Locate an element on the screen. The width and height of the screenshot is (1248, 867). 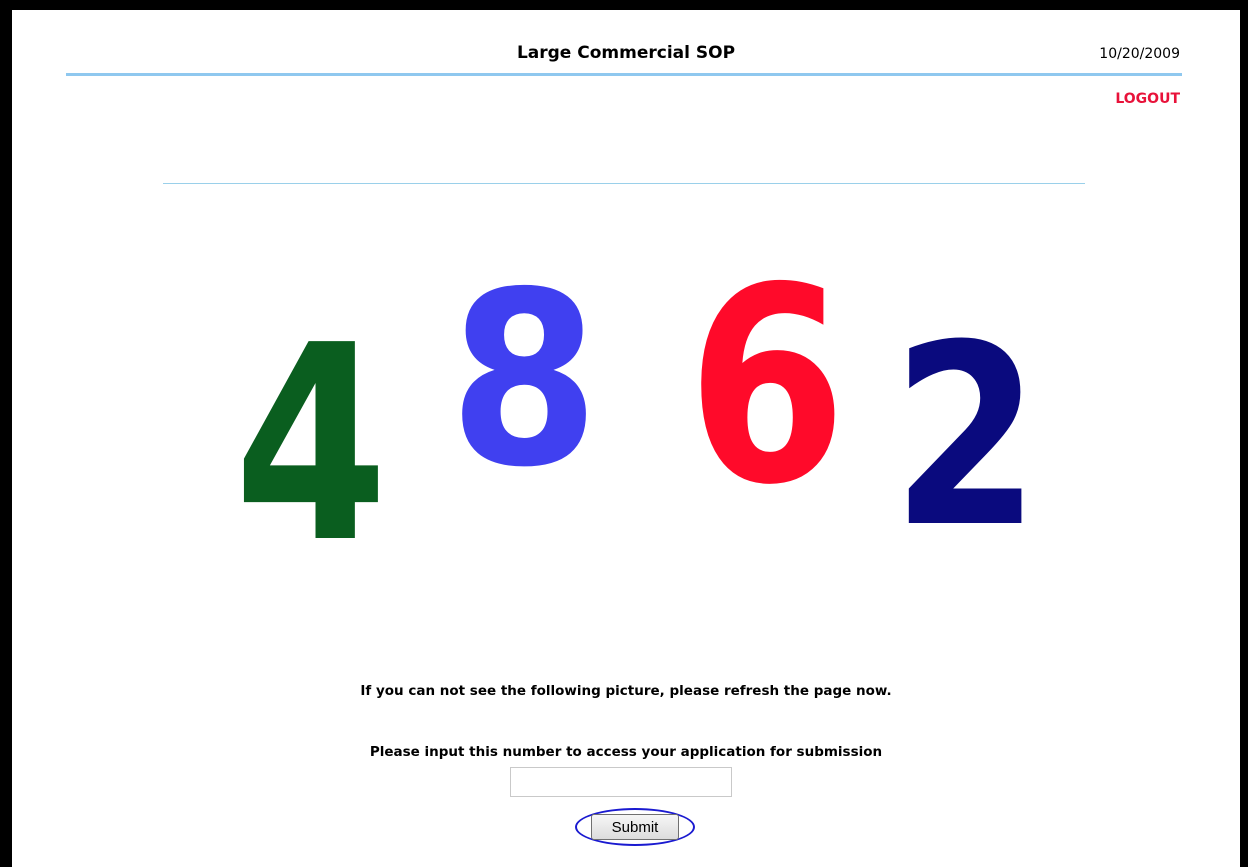
captcha-digit: 4 is located at coordinates (311, 444).